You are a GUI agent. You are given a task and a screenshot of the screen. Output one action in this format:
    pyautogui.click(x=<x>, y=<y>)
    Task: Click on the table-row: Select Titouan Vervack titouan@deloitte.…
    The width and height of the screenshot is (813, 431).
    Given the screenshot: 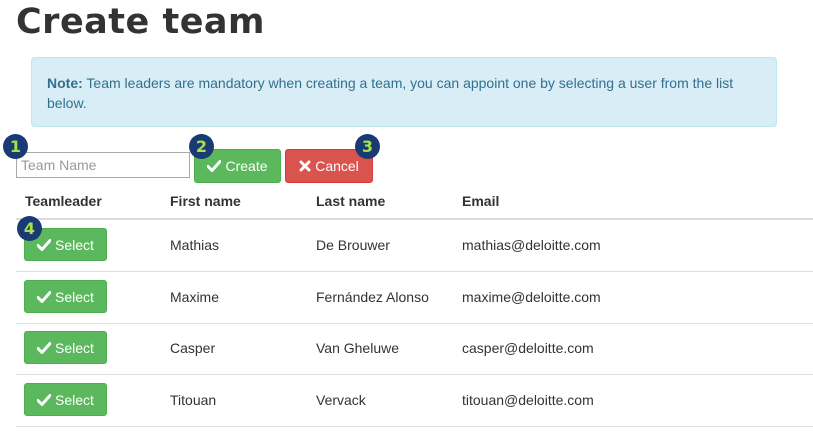 What is the action you would take?
    pyautogui.click(x=414, y=401)
    